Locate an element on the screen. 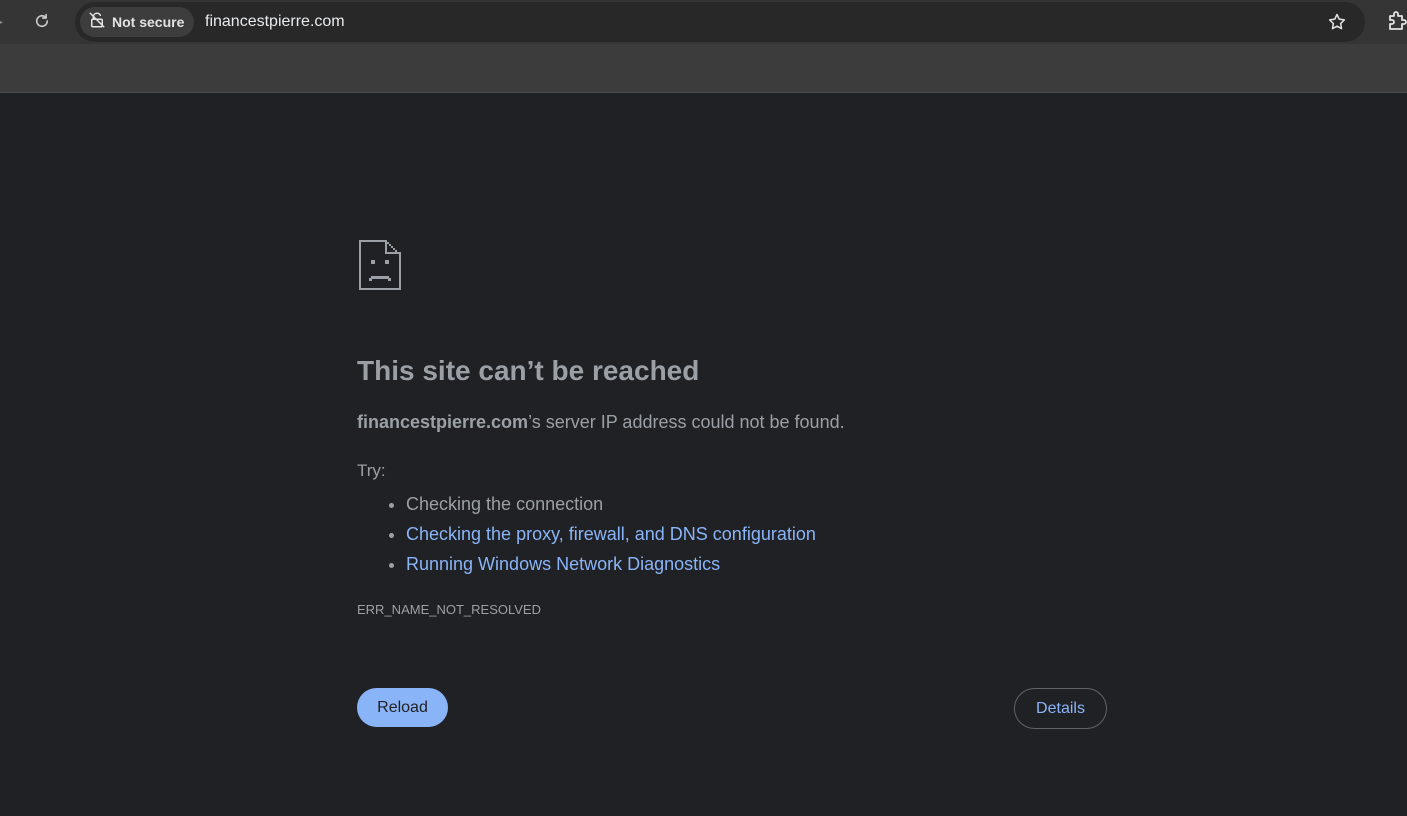  toolbar: ▸ Not secure financestpierre.com is located at coordinates (703, 22).